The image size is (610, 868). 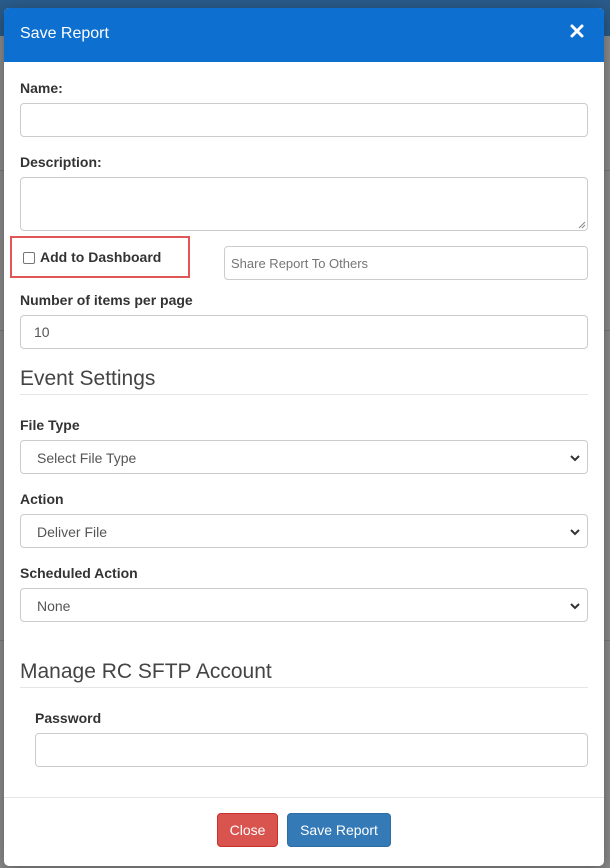 I want to click on scheduled-action-selected: None, so click(x=54, y=606).